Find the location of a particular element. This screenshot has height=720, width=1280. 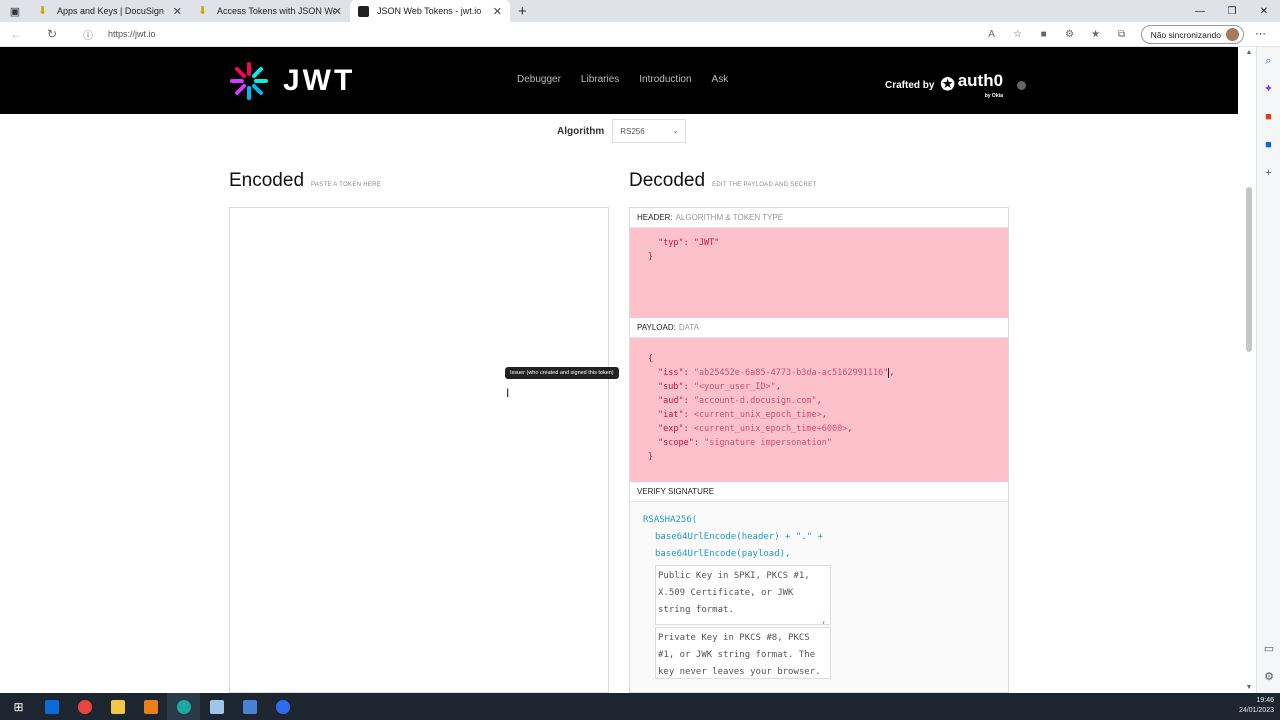

puzzle-icon: ⚙ is located at coordinates (1070, 34).